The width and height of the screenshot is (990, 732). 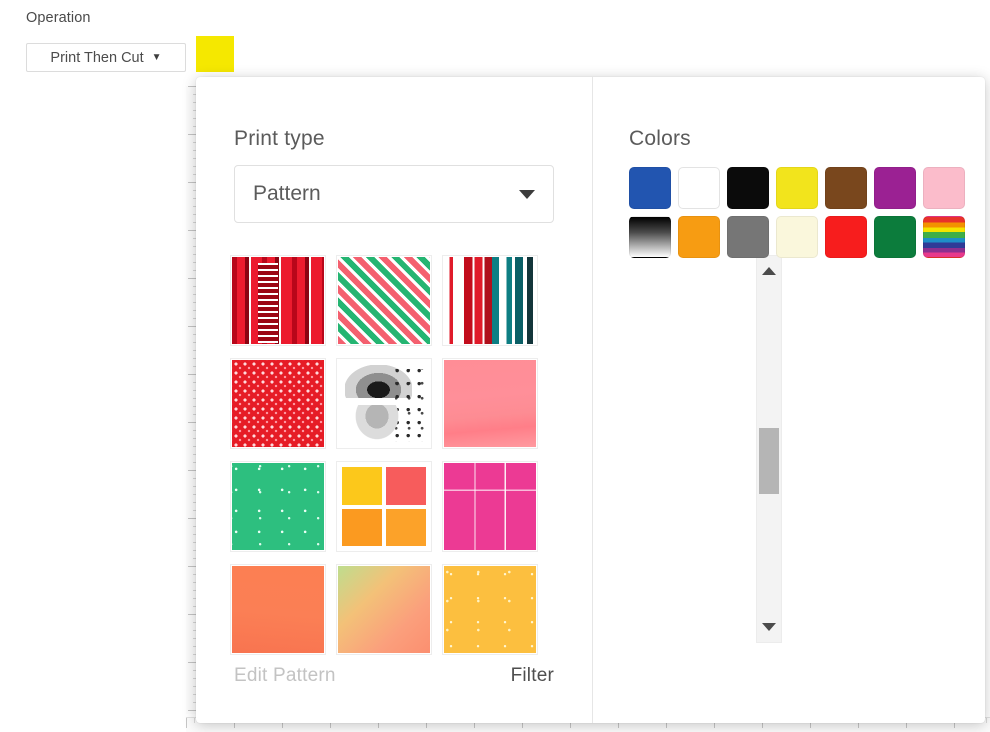 I want to click on pattern-art-red-polka-dot-grid, so click(x=278, y=403).